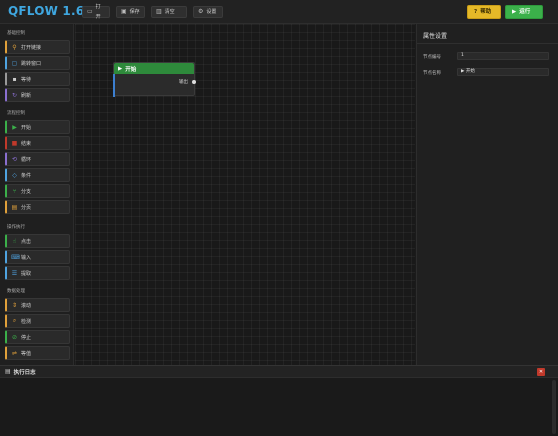 The height and width of the screenshot is (436, 558). Describe the element at coordinates (554, 407) in the screenshot. I see `log-scrollbar` at that location.